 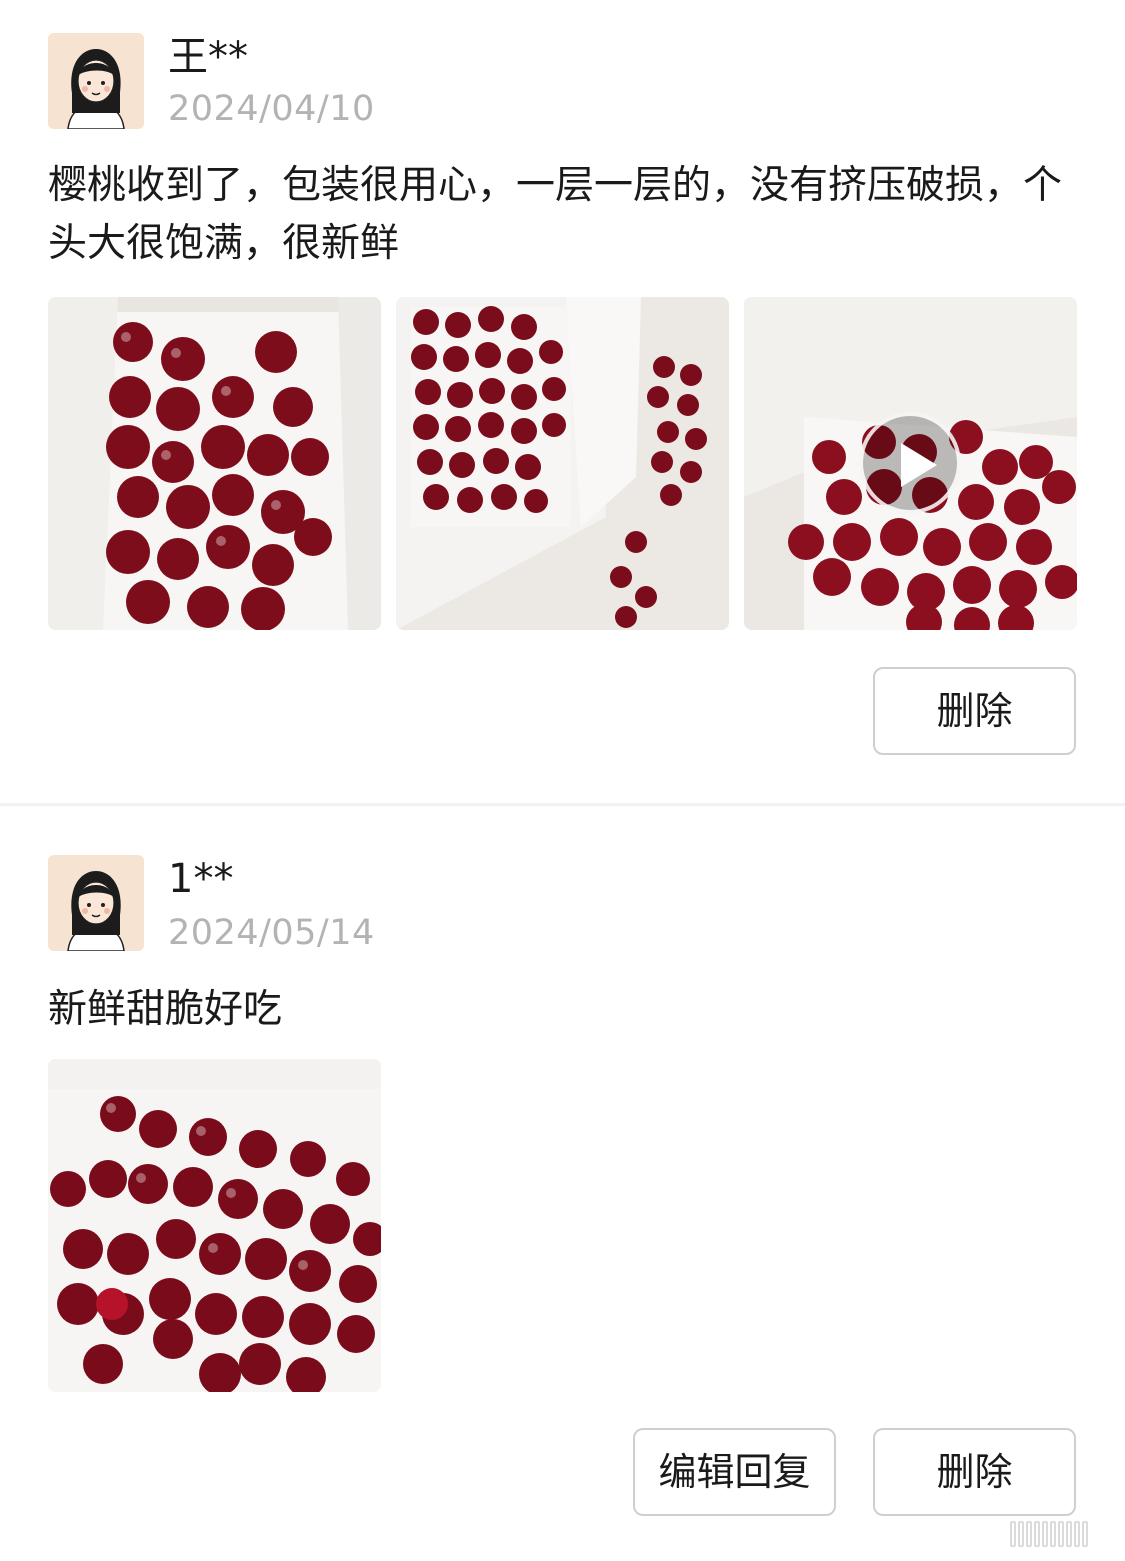 I want to click on edit-reply-button: 编辑回复, so click(x=734, y=1472).